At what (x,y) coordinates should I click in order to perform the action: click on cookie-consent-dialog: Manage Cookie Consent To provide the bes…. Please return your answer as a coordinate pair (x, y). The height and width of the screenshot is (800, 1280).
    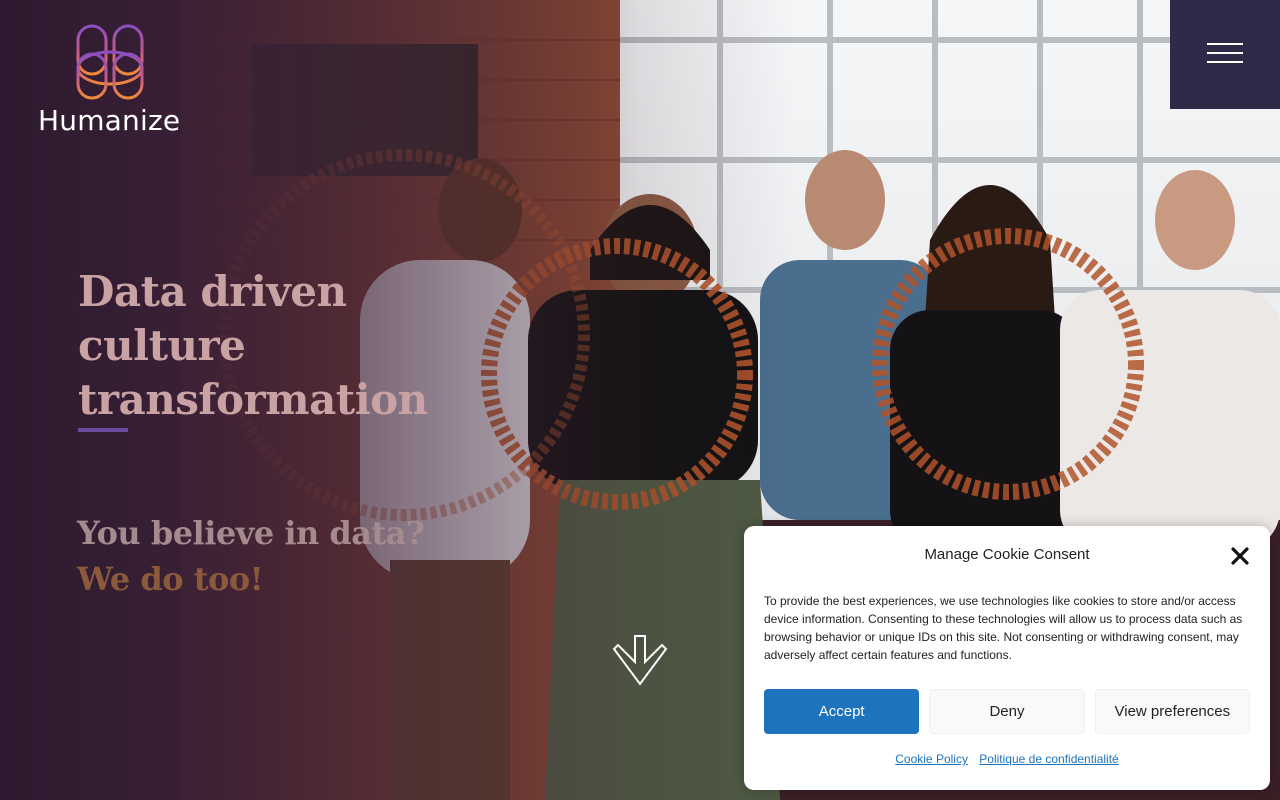
    Looking at the image, I should click on (1007, 658).